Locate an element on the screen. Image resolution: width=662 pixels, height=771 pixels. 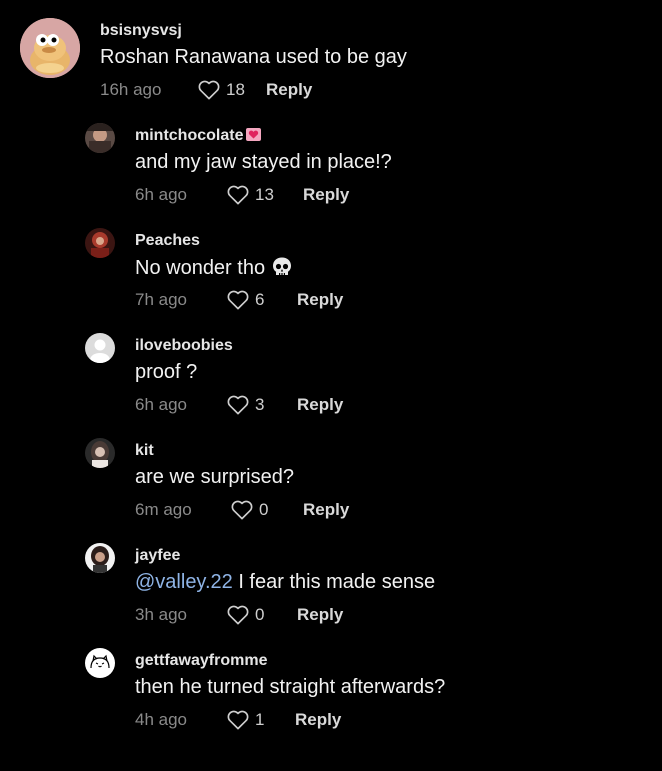
reply-text: are we surprised? is located at coordinates (214, 477).